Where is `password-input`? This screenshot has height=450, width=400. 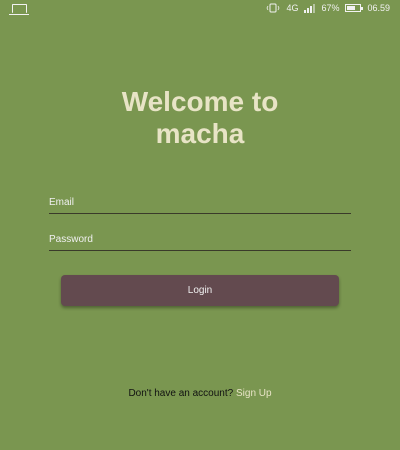
password-input is located at coordinates (200, 239).